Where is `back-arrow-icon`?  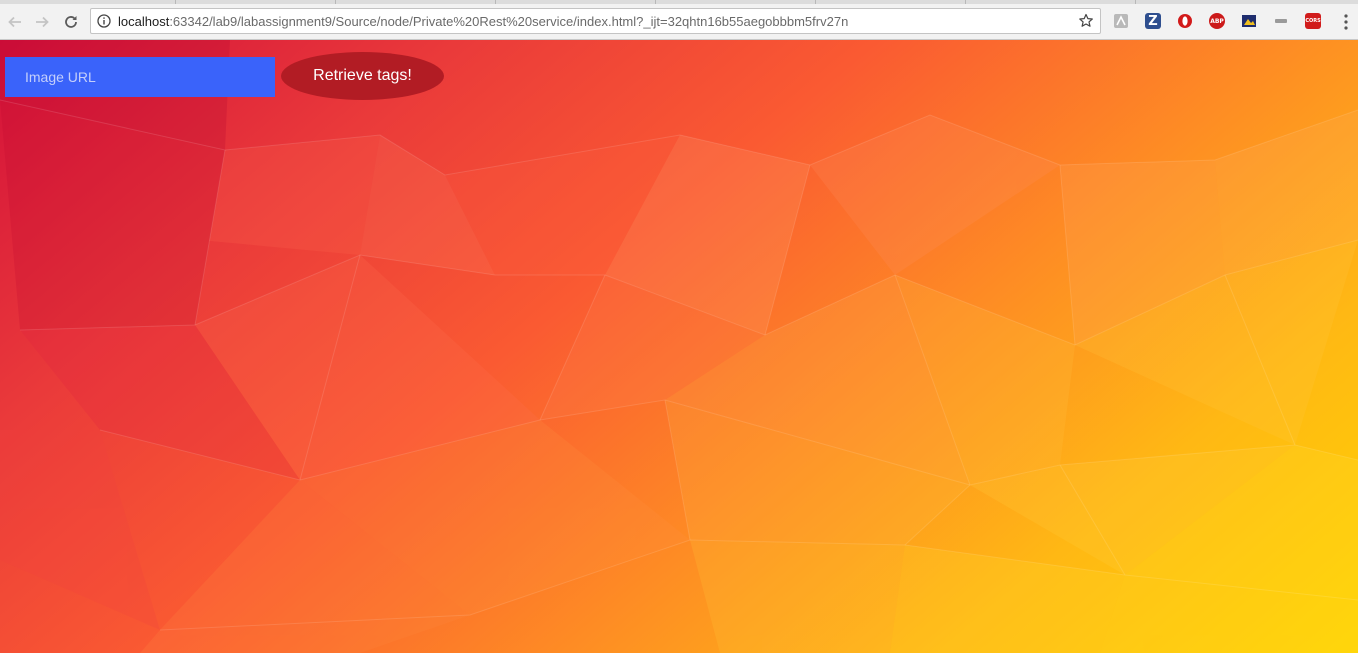
back-arrow-icon is located at coordinates (14, 21).